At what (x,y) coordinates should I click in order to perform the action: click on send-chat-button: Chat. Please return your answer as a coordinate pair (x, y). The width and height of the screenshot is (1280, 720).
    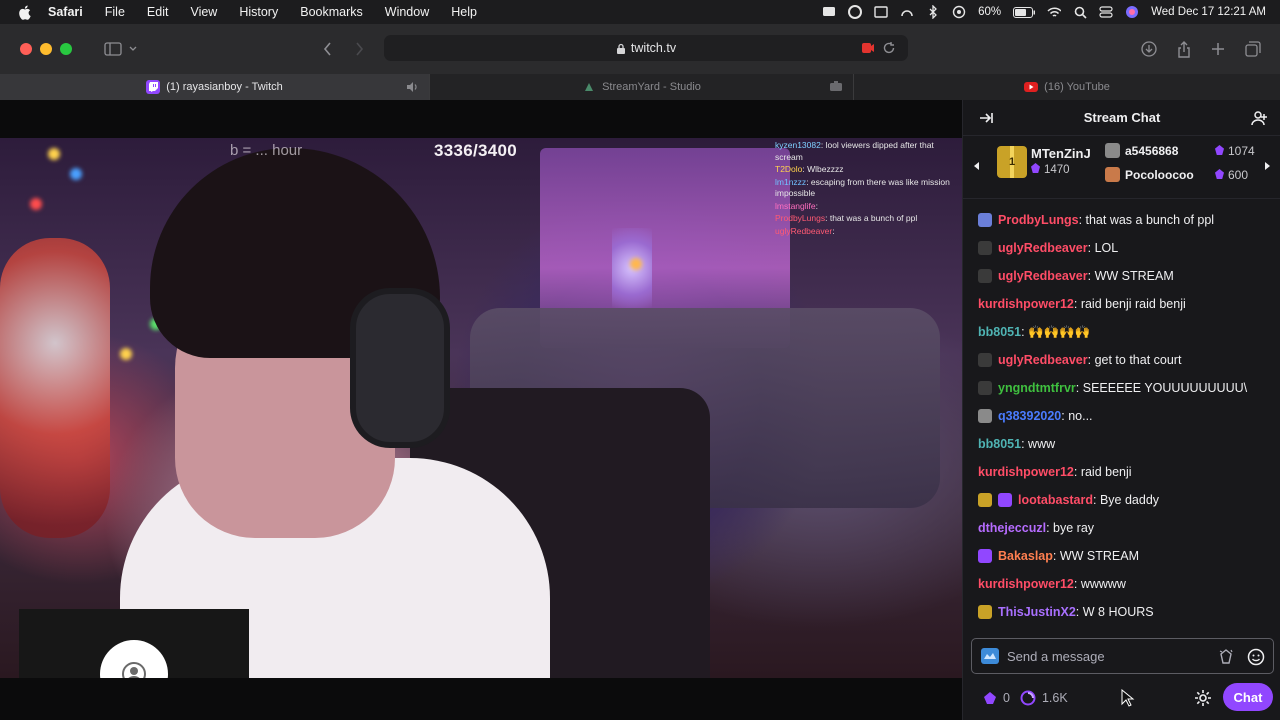
    Looking at the image, I should click on (1248, 697).